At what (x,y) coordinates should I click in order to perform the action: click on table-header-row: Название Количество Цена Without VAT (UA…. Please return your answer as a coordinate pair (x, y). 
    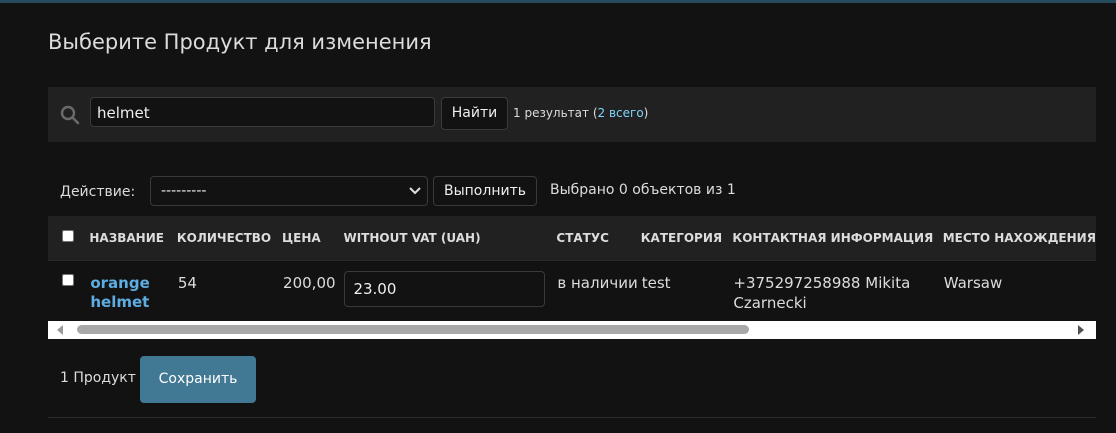
    Looking at the image, I should click on (572, 238).